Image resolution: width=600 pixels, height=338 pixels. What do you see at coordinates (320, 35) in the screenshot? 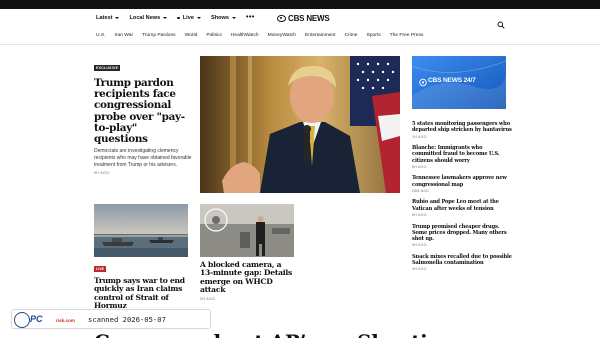
I see `subnav-entertainment: Entertainment` at bounding box center [320, 35].